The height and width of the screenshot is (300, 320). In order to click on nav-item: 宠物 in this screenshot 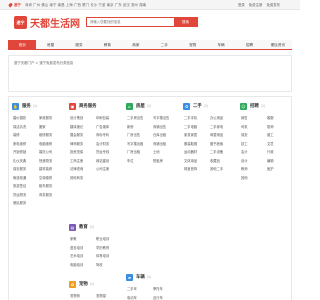, I will do `click(192, 44)`.